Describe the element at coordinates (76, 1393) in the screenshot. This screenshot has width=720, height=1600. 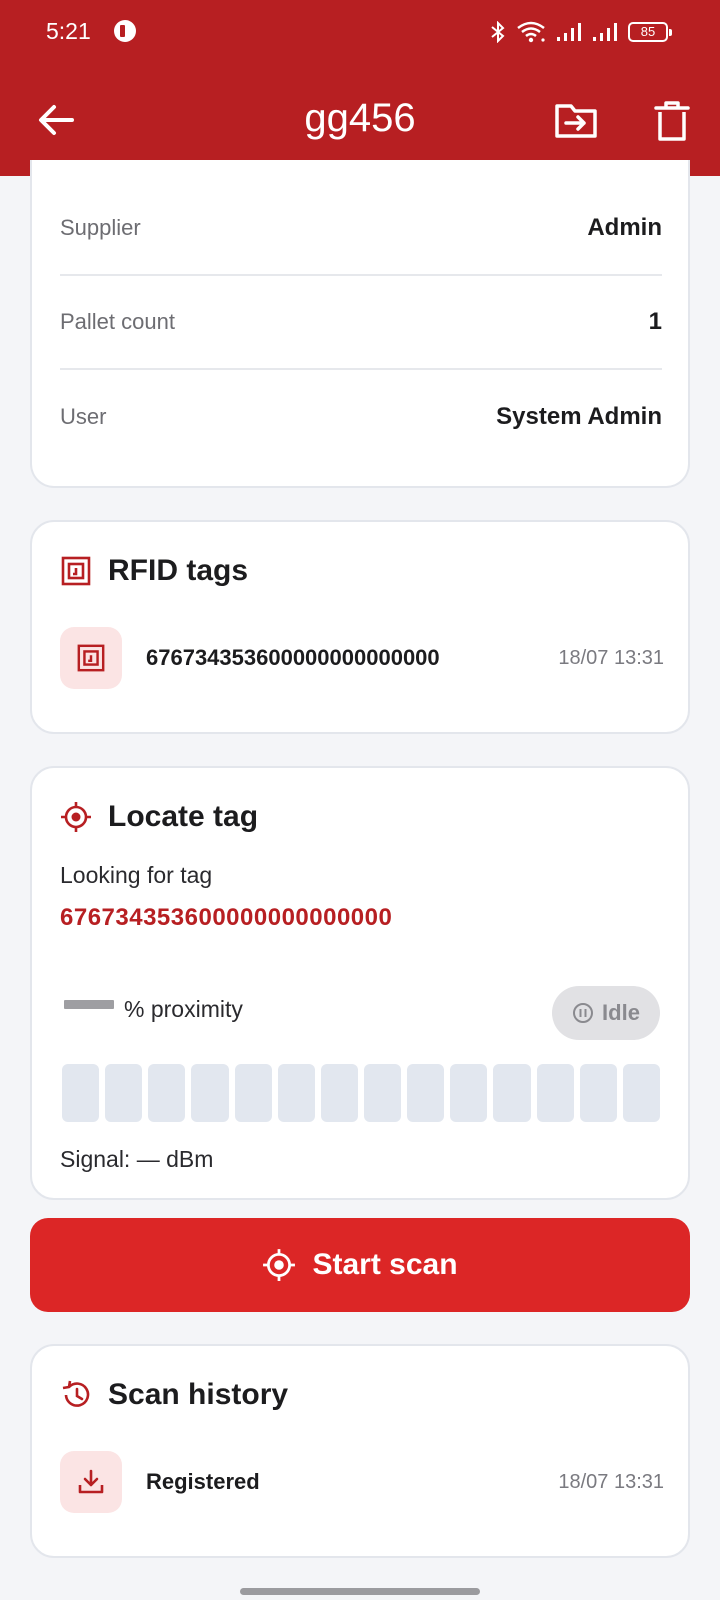
I see `history-icon` at that location.